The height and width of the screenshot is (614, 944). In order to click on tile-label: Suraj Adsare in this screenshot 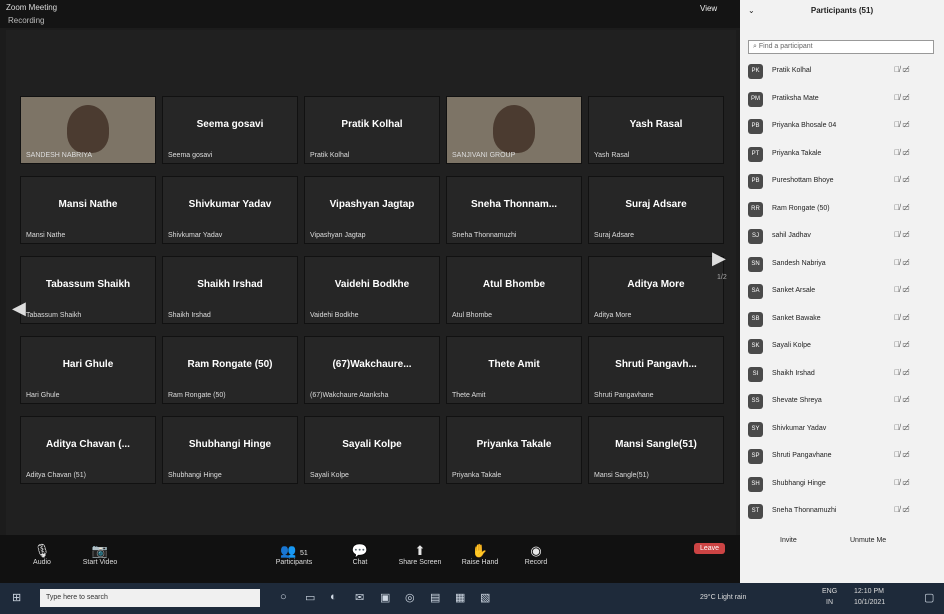, I will do `click(614, 235)`.